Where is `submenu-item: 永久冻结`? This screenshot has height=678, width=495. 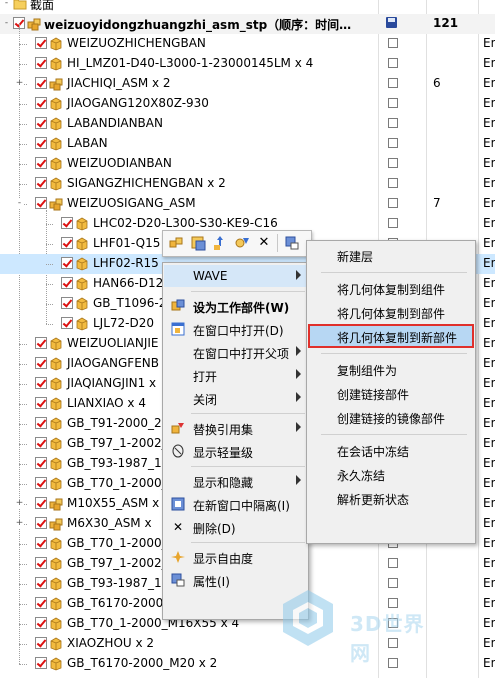
submenu-item: 永久冻结 is located at coordinates (391, 474).